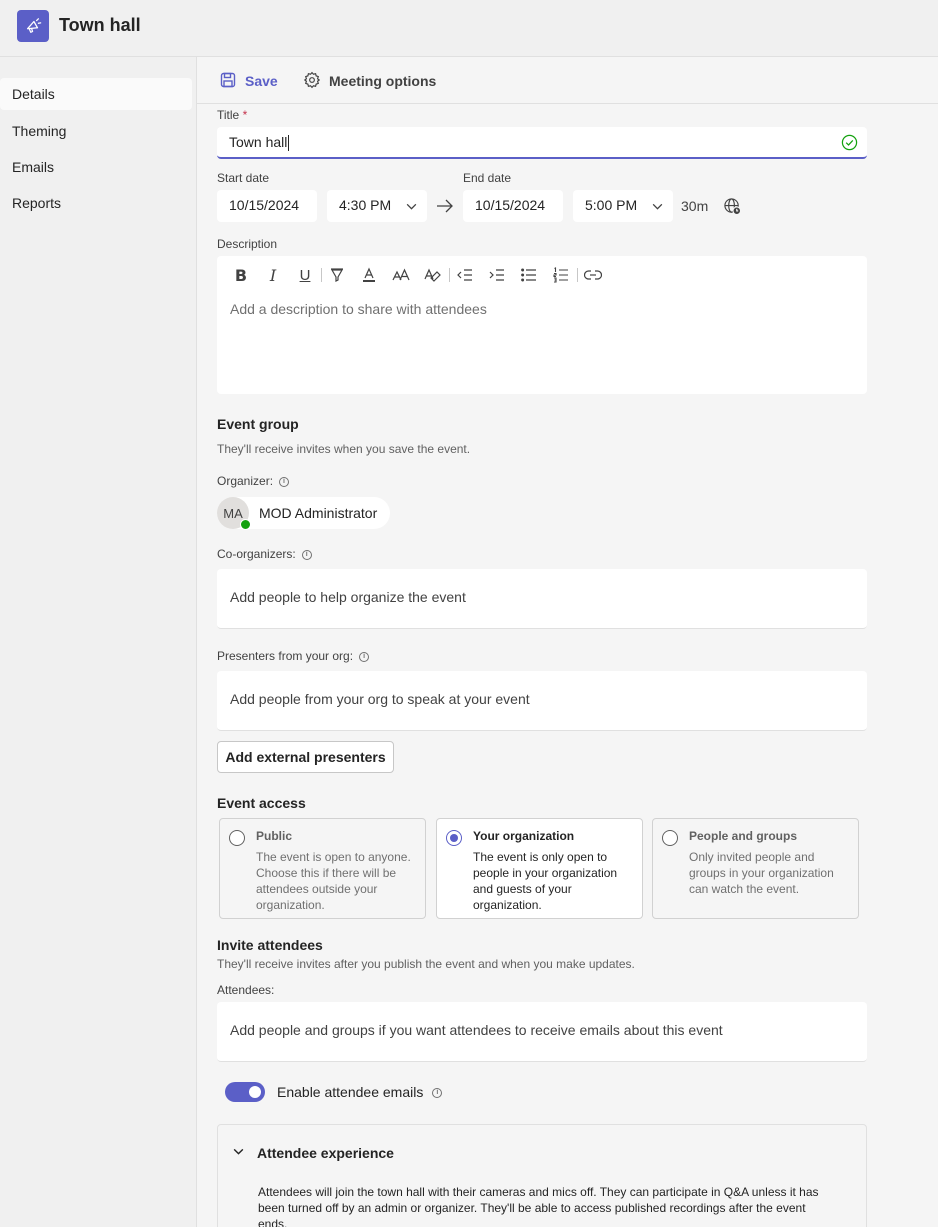 The image size is (938, 1227). I want to click on attendee-emails-toggle-label: Enable attendee emails i, so click(360, 1092).